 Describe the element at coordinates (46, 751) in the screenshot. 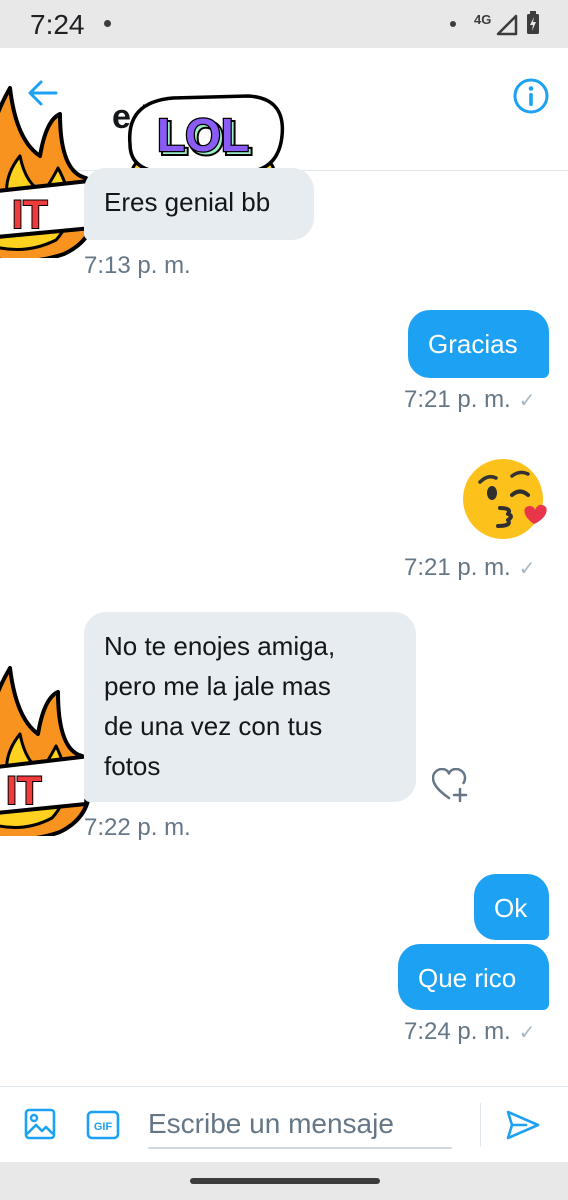

I see `lit-fire-sticker: IT` at that location.